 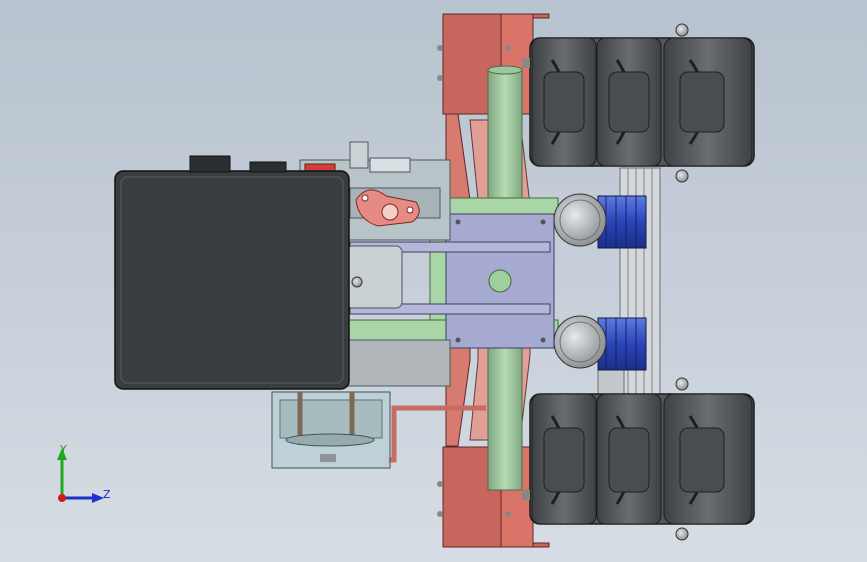 I want to click on top-wheel-cluster, so click(x=638, y=103).